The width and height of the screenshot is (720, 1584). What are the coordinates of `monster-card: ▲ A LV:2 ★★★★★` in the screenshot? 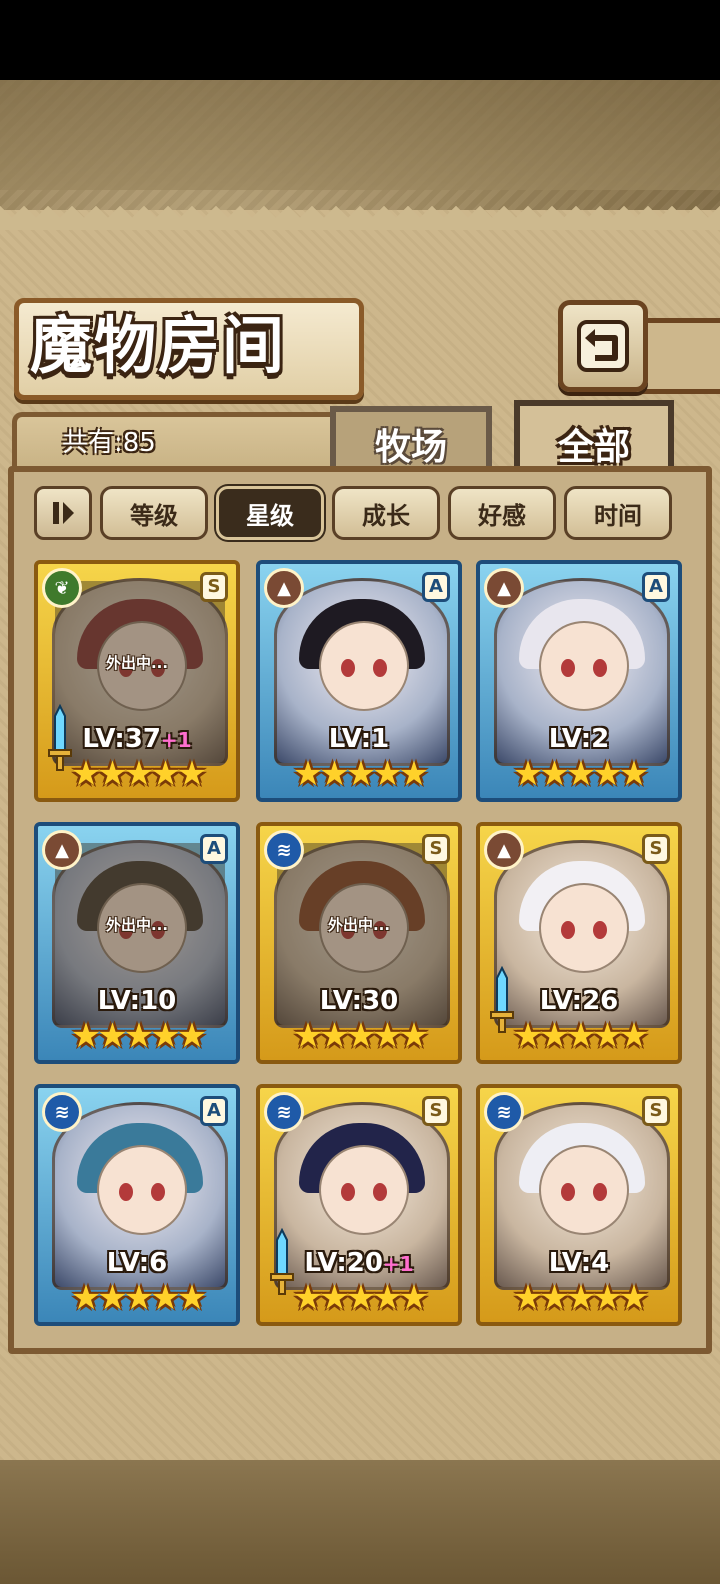 It's located at (579, 681).